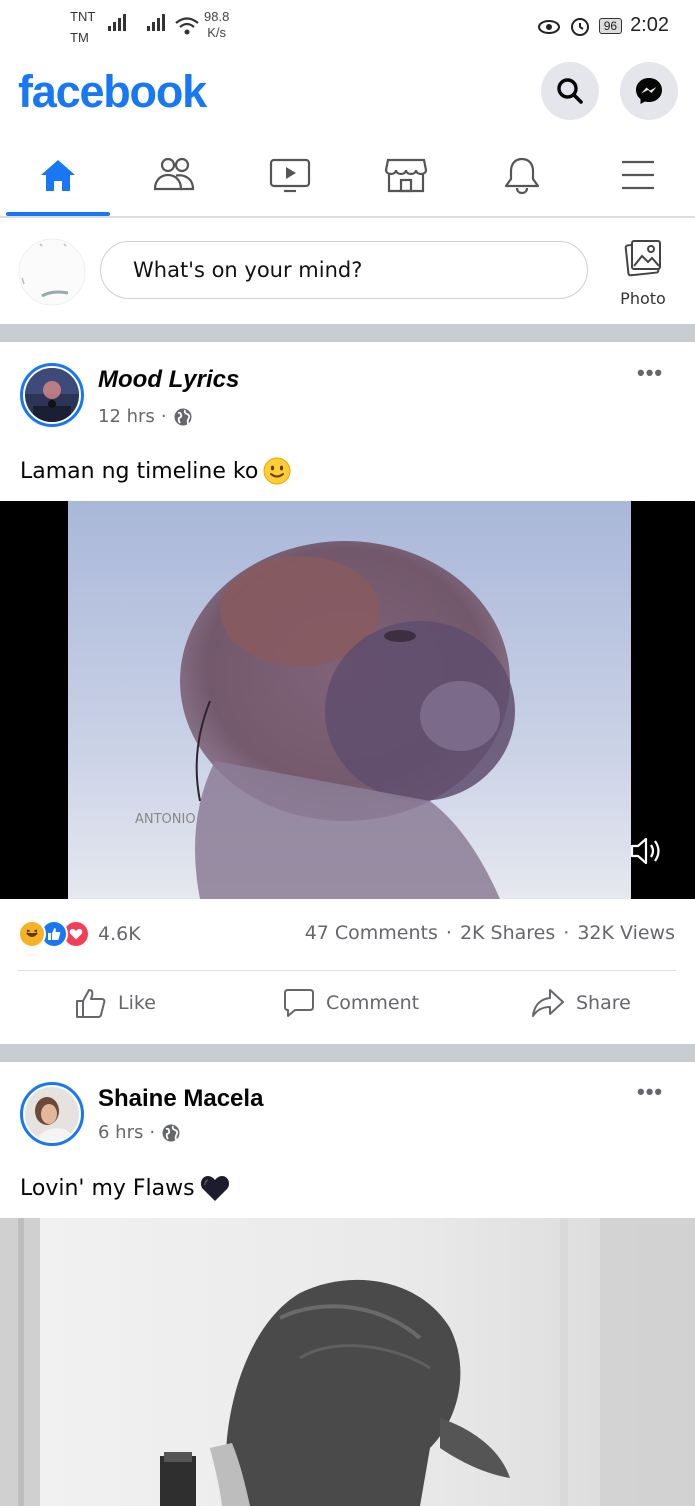 The width and height of the screenshot is (695, 1506). I want to click on reaction-summary: 4.6K, so click(79, 934).